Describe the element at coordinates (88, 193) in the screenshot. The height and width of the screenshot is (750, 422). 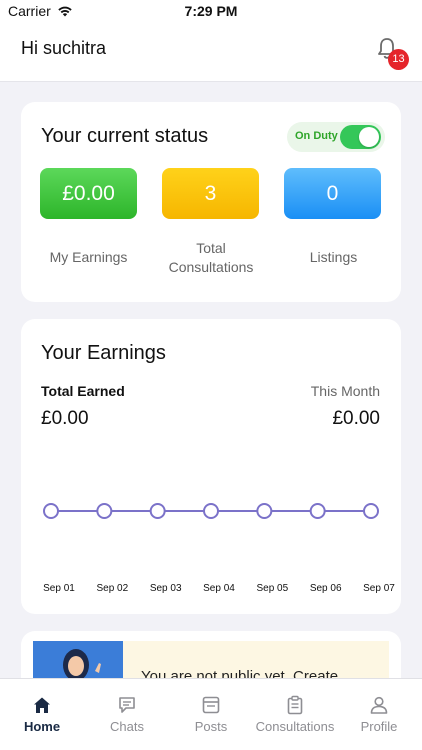
I see `earnings-tile: £0.00` at that location.